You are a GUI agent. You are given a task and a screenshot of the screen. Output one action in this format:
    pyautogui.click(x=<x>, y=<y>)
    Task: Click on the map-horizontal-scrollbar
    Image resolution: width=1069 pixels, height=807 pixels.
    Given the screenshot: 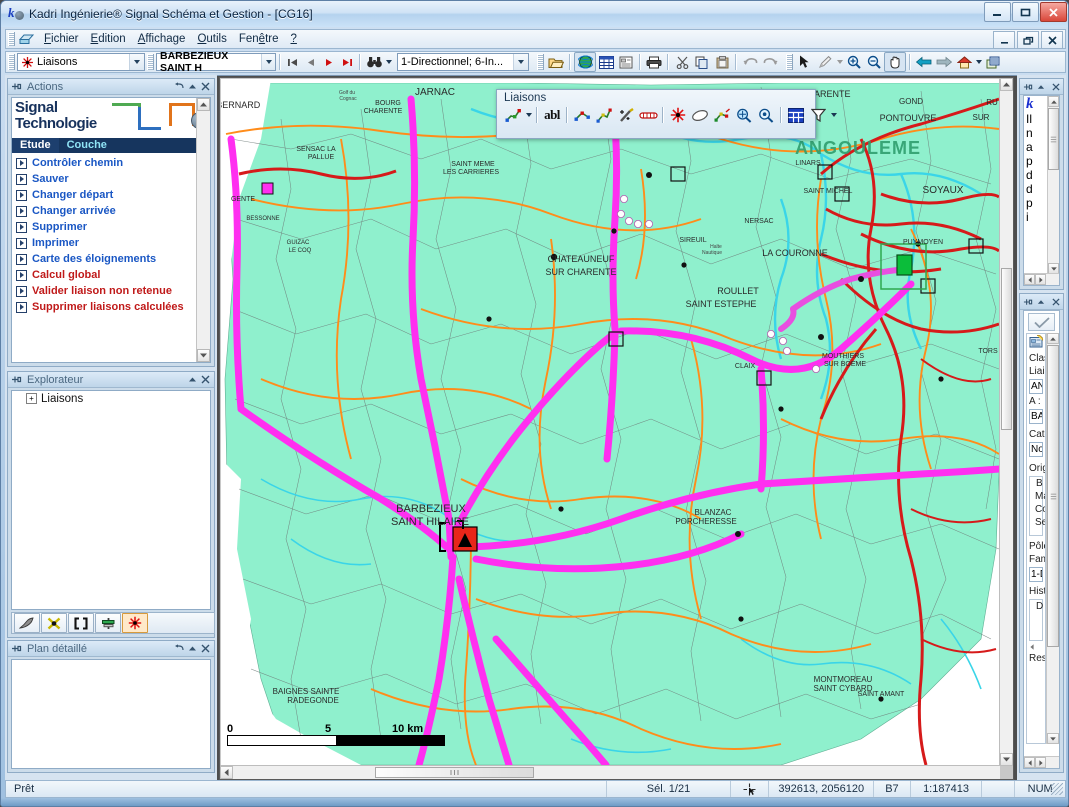 What is the action you would take?
    pyautogui.click(x=610, y=772)
    